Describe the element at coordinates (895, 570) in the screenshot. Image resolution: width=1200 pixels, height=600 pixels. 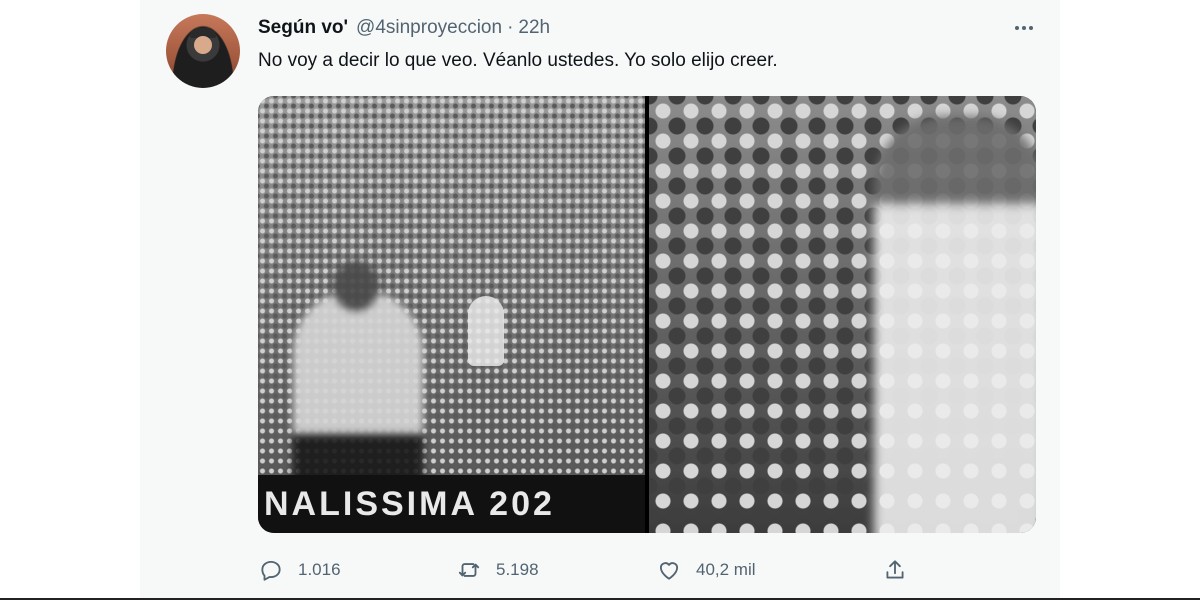
I see `share-icon` at that location.